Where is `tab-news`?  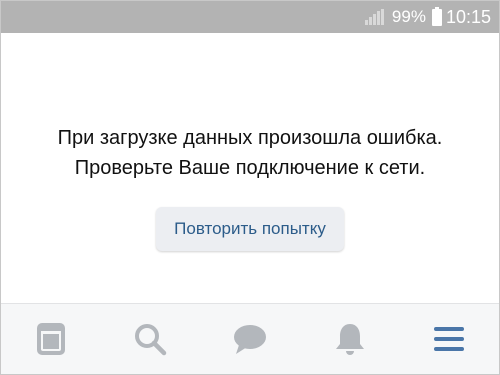
tab-news is located at coordinates (51, 339).